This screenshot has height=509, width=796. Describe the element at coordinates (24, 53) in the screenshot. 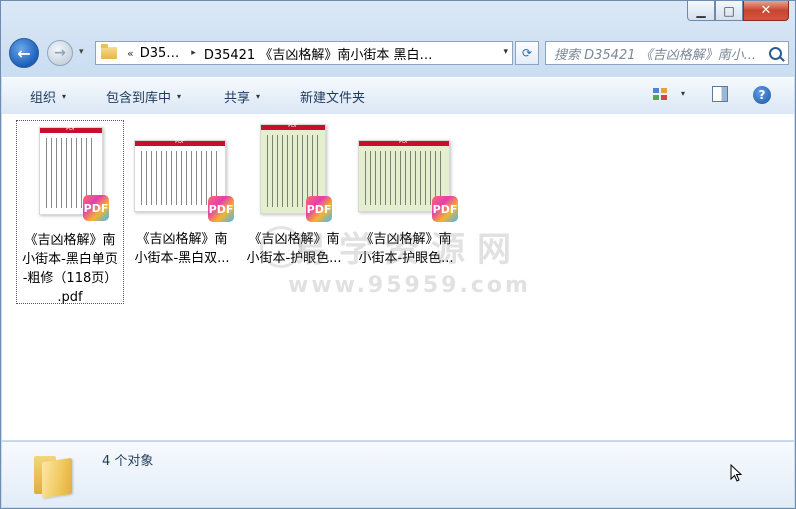

I see `back-button: ←` at that location.